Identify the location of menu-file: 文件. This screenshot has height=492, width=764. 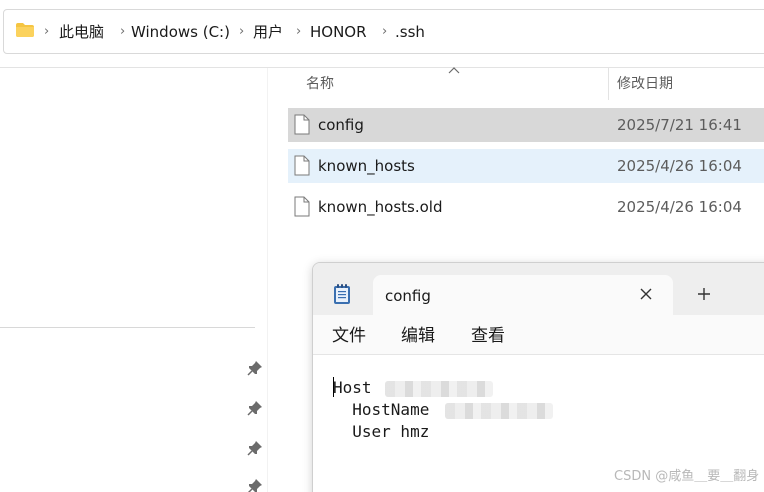
(349, 336).